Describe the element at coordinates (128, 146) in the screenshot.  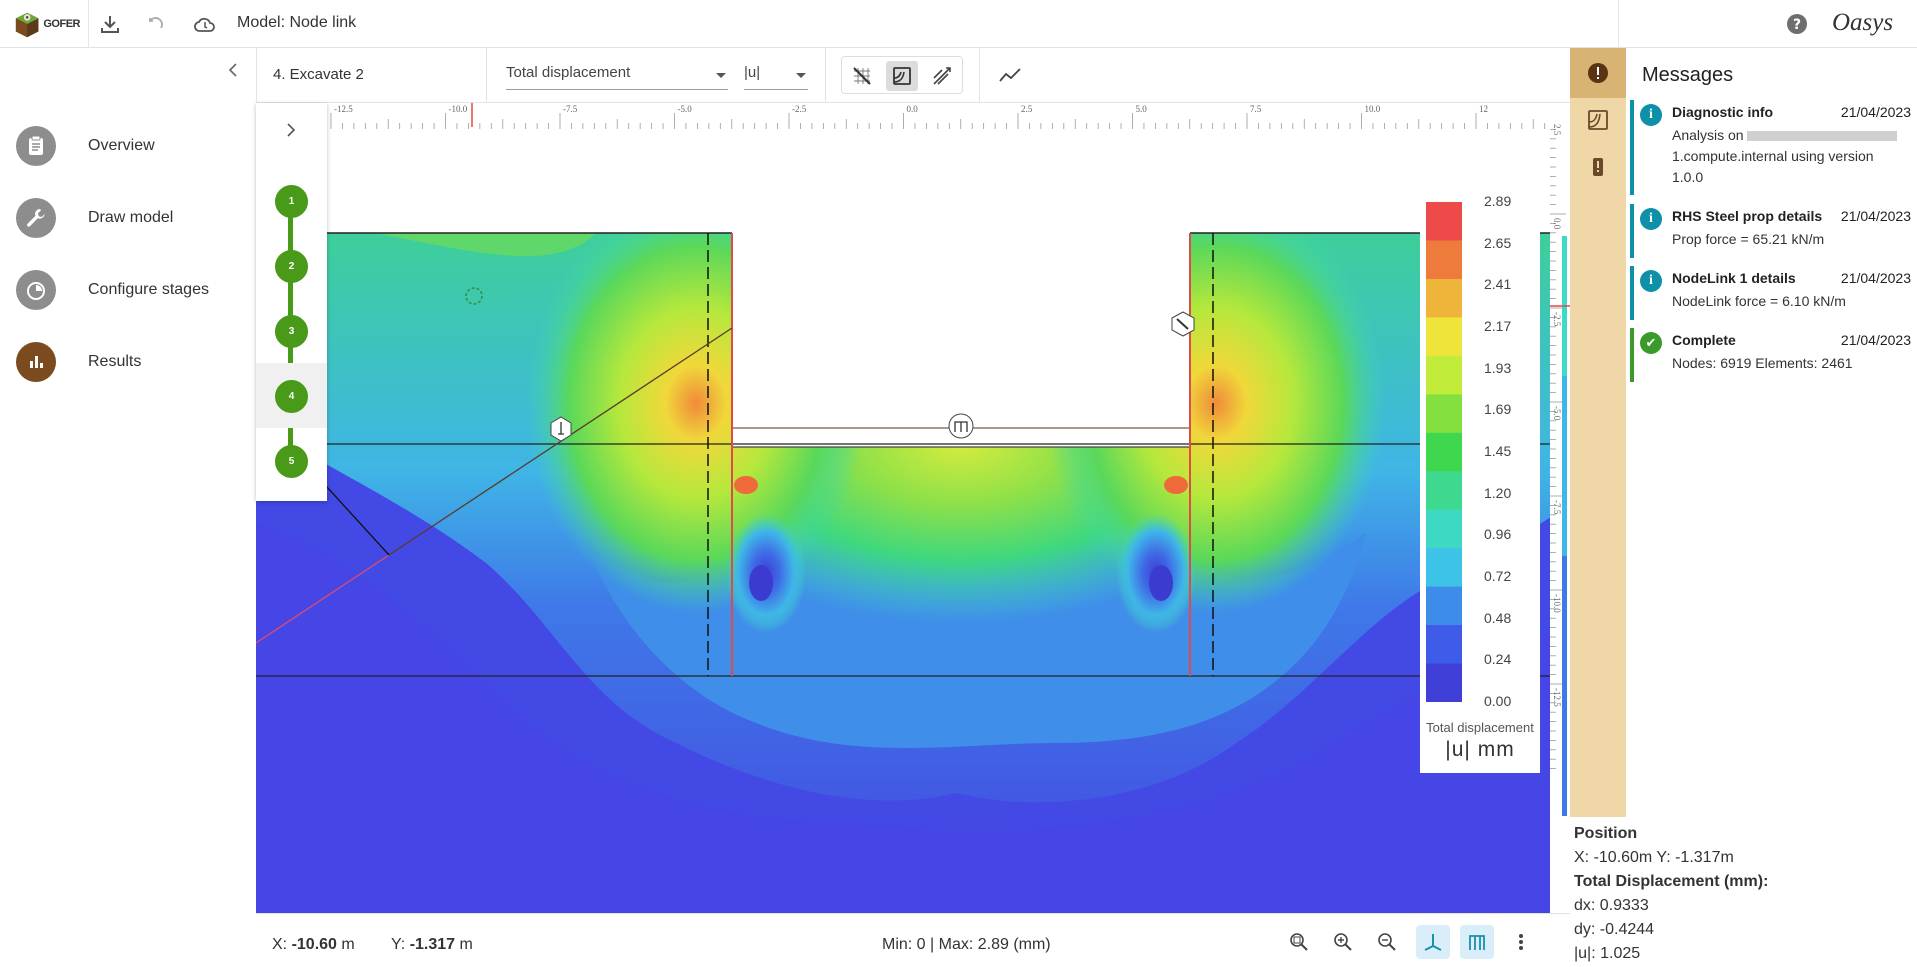
I see `nav-overview: Overview` at that location.